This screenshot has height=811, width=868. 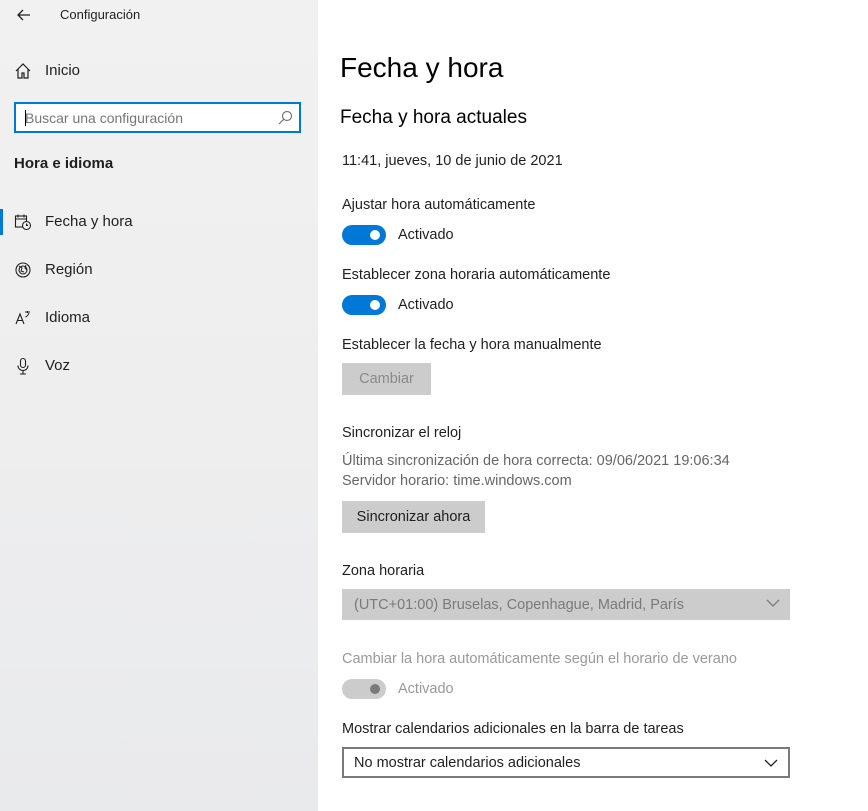 I want to click on current-datetime: 11:41, jueves, 10 de junio de 2021, so click(x=452, y=161).